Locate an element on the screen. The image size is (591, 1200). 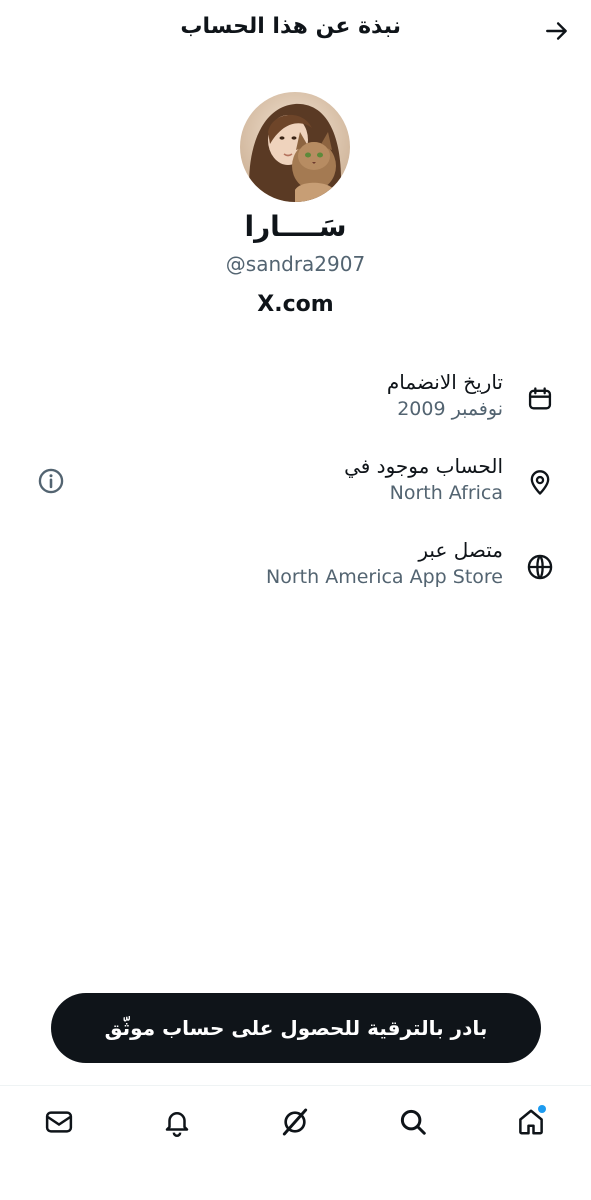
home-icon is located at coordinates (531, 1122).